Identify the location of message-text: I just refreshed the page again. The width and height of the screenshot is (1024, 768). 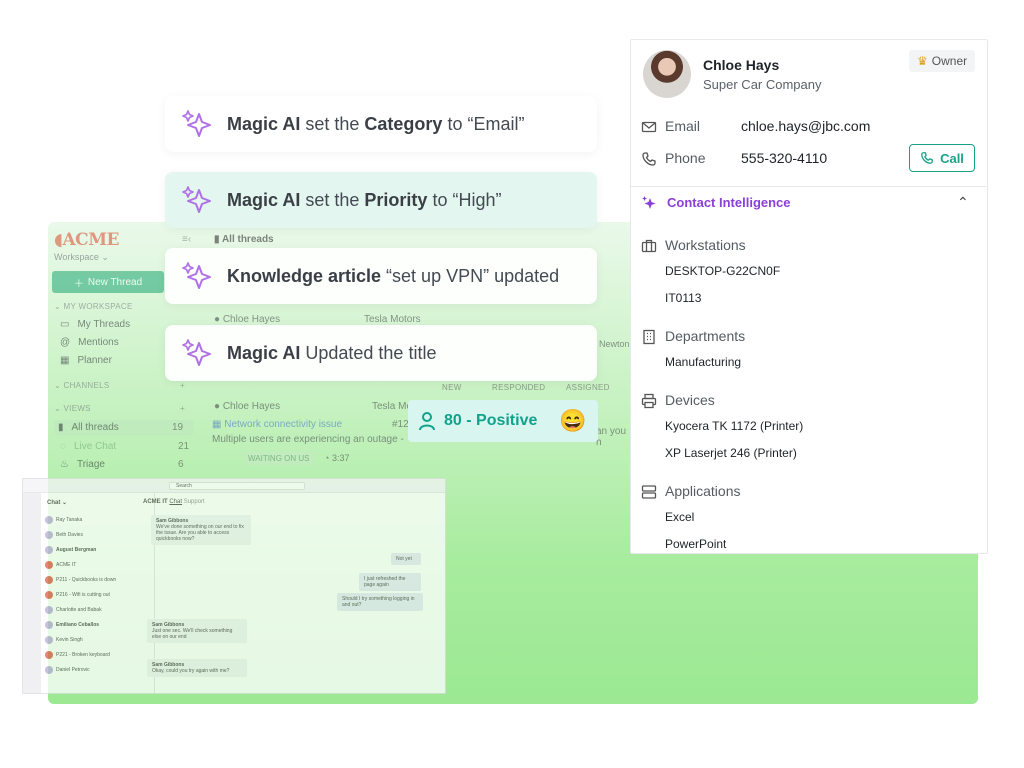
(385, 582).